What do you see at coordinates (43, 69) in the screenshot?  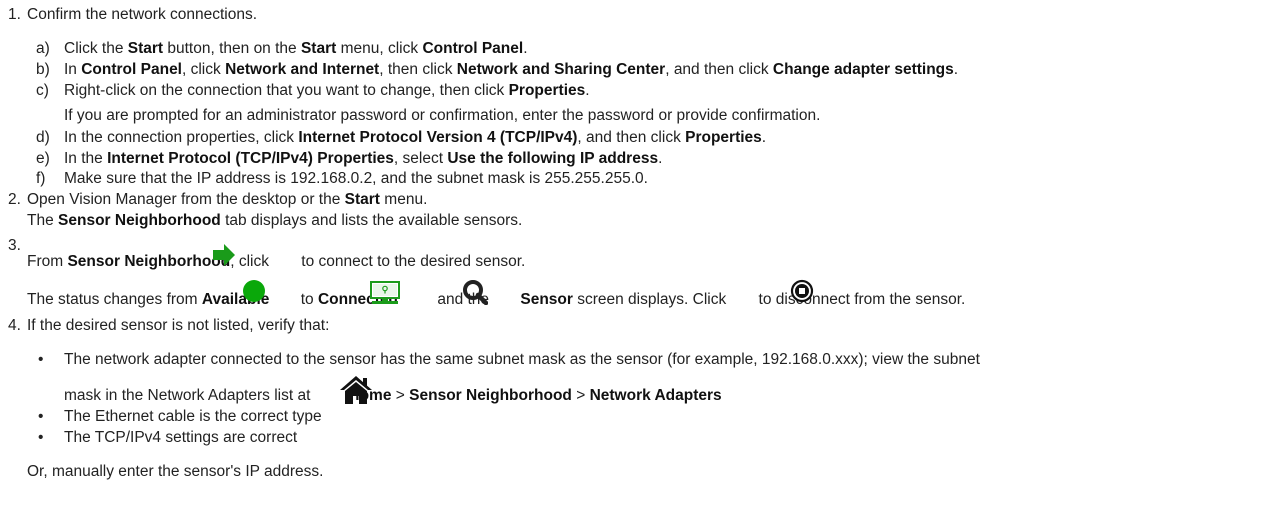 I see `step-1b-letter: b)` at bounding box center [43, 69].